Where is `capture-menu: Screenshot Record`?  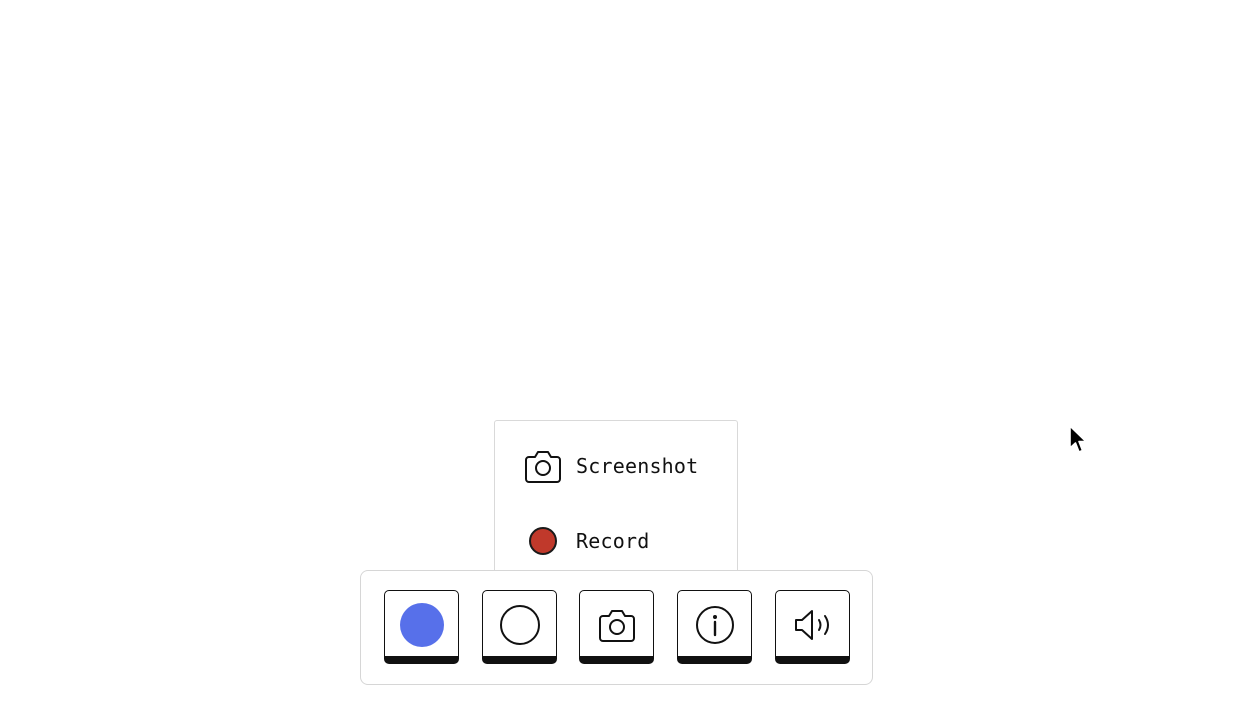 capture-menu: Screenshot Record is located at coordinates (616, 502).